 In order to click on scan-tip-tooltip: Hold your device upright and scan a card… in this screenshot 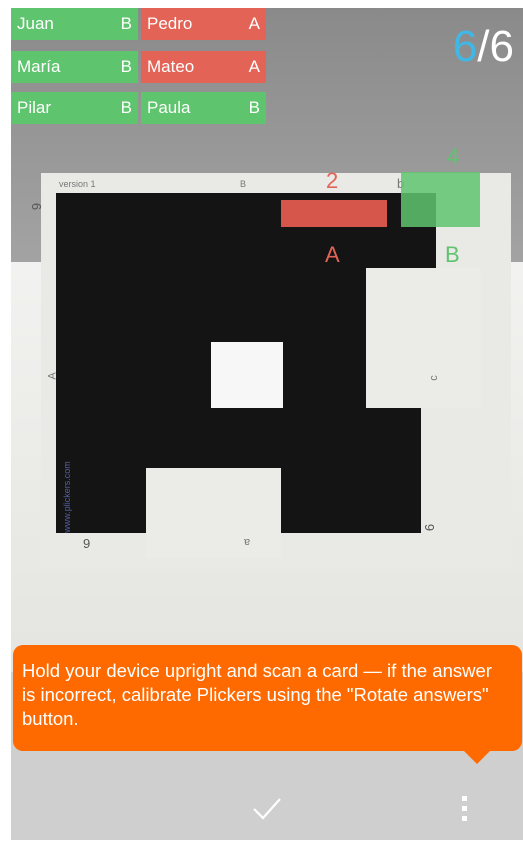, I will do `click(267, 698)`.